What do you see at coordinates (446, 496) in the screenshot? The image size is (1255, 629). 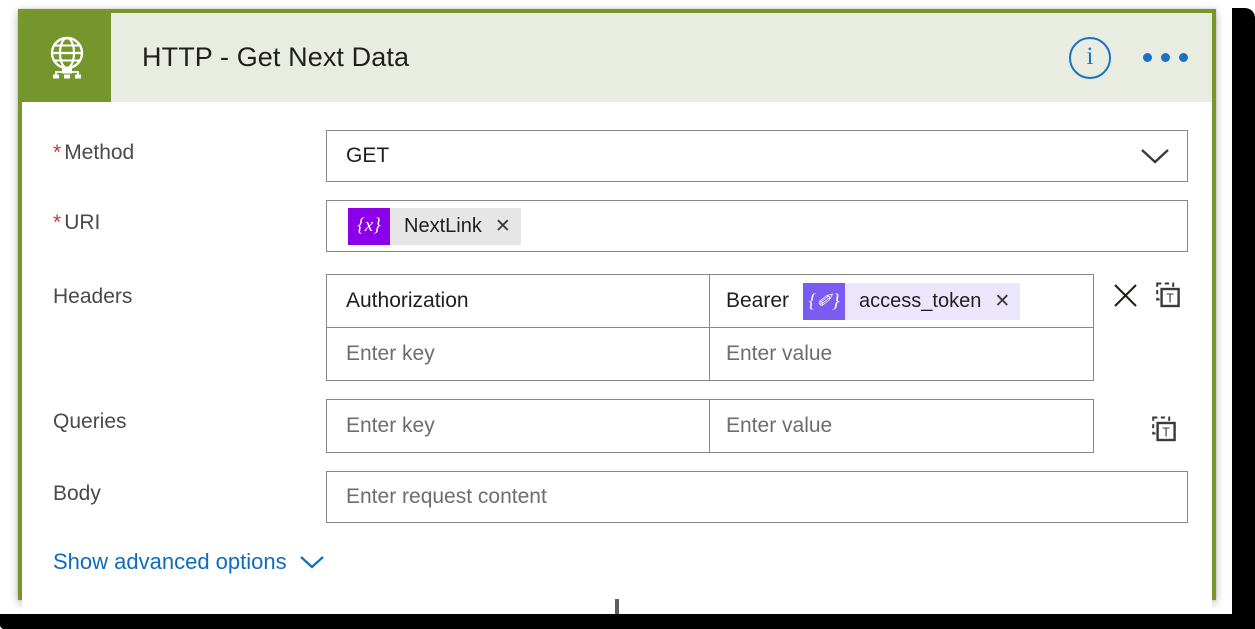 I see `body-placeholder: Enter request content` at bounding box center [446, 496].